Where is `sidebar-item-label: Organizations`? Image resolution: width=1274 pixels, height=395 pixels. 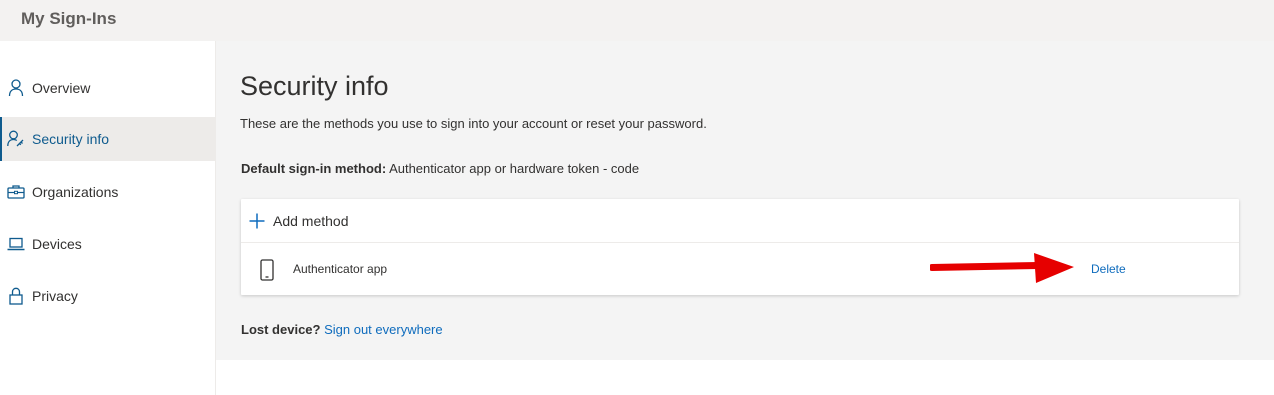
sidebar-item-label: Organizations is located at coordinates (75, 192).